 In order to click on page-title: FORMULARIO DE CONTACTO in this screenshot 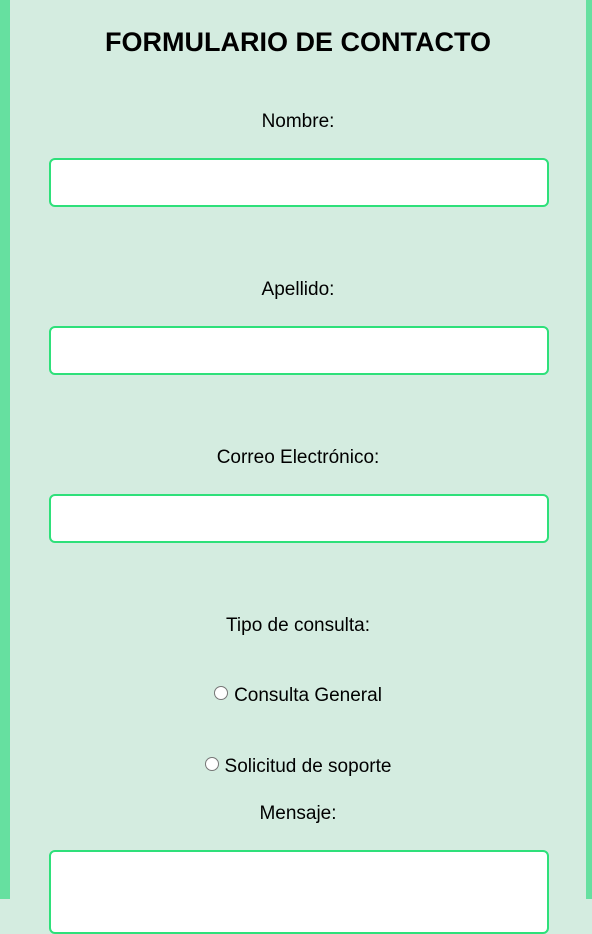, I will do `click(298, 42)`.